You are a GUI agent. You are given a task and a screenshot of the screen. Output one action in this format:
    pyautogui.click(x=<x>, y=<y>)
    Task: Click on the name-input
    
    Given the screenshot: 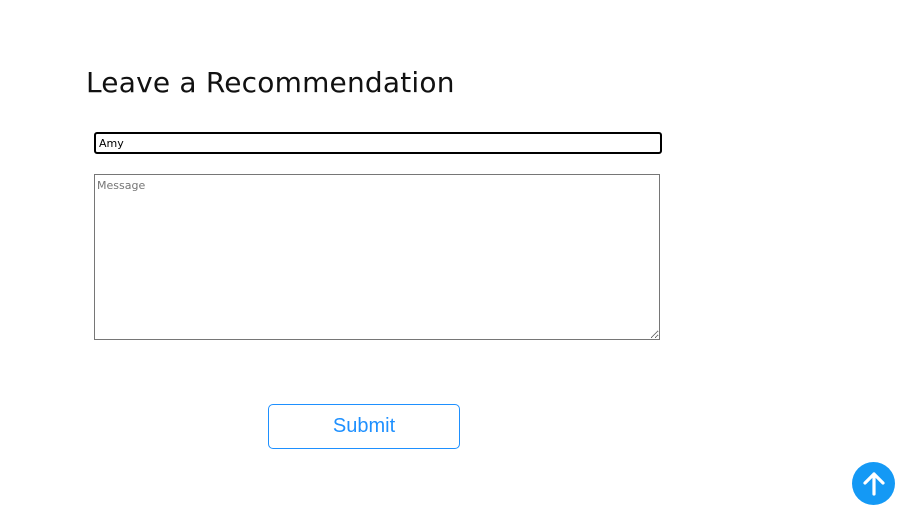 What is the action you would take?
    pyautogui.click(x=378, y=143)
    